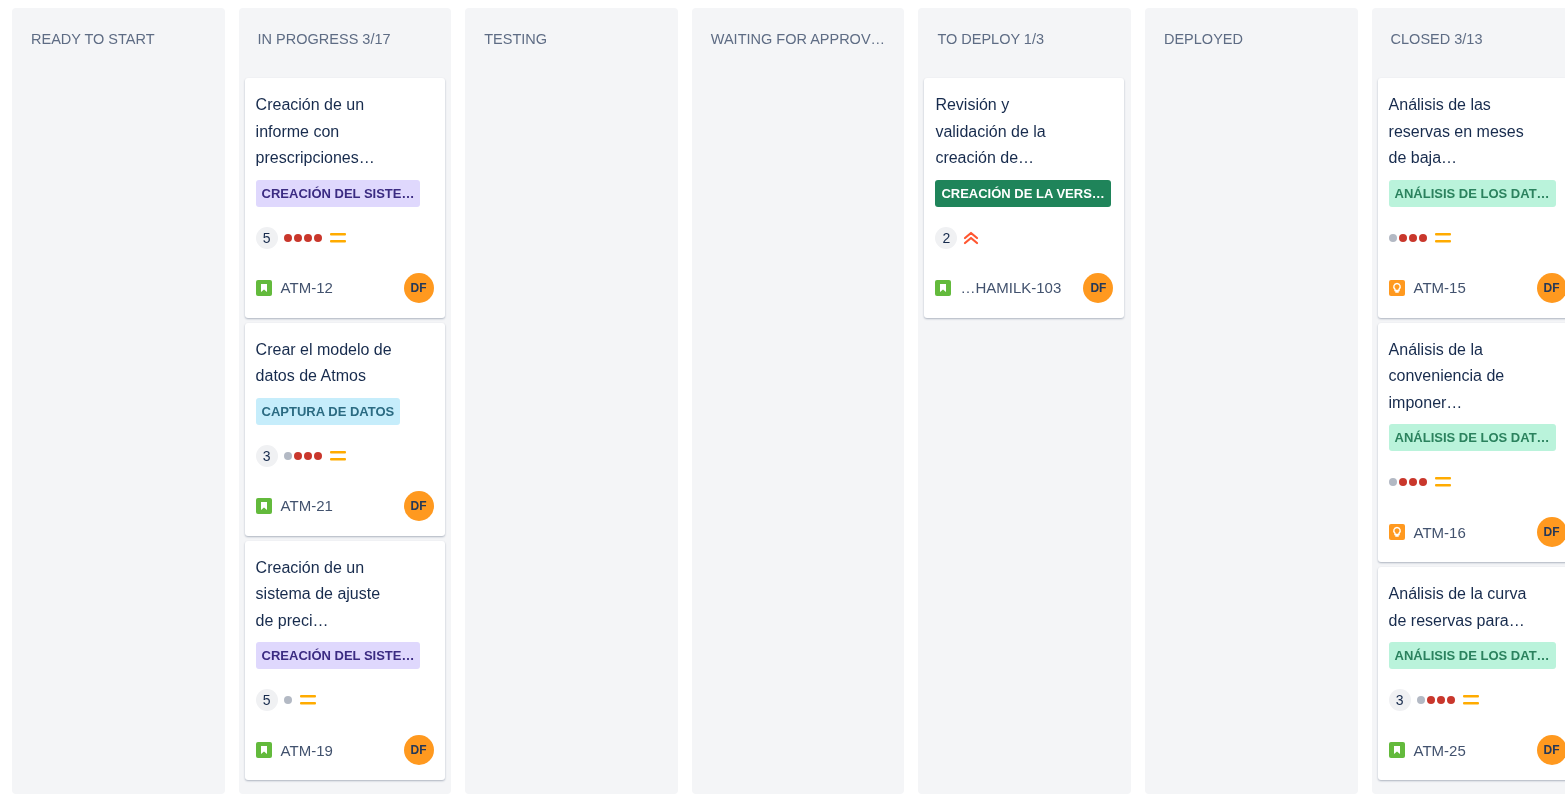 Image resolution: width=1565 pixels, height=802 pixels. What do you see at coordinates (344, 429) in the screenshot?
I see `issue-card: Crear el modelo de datos de Atmos CAPTURA DE DATOS 3 ATM-21 DF` at bounding box center [344, 429].